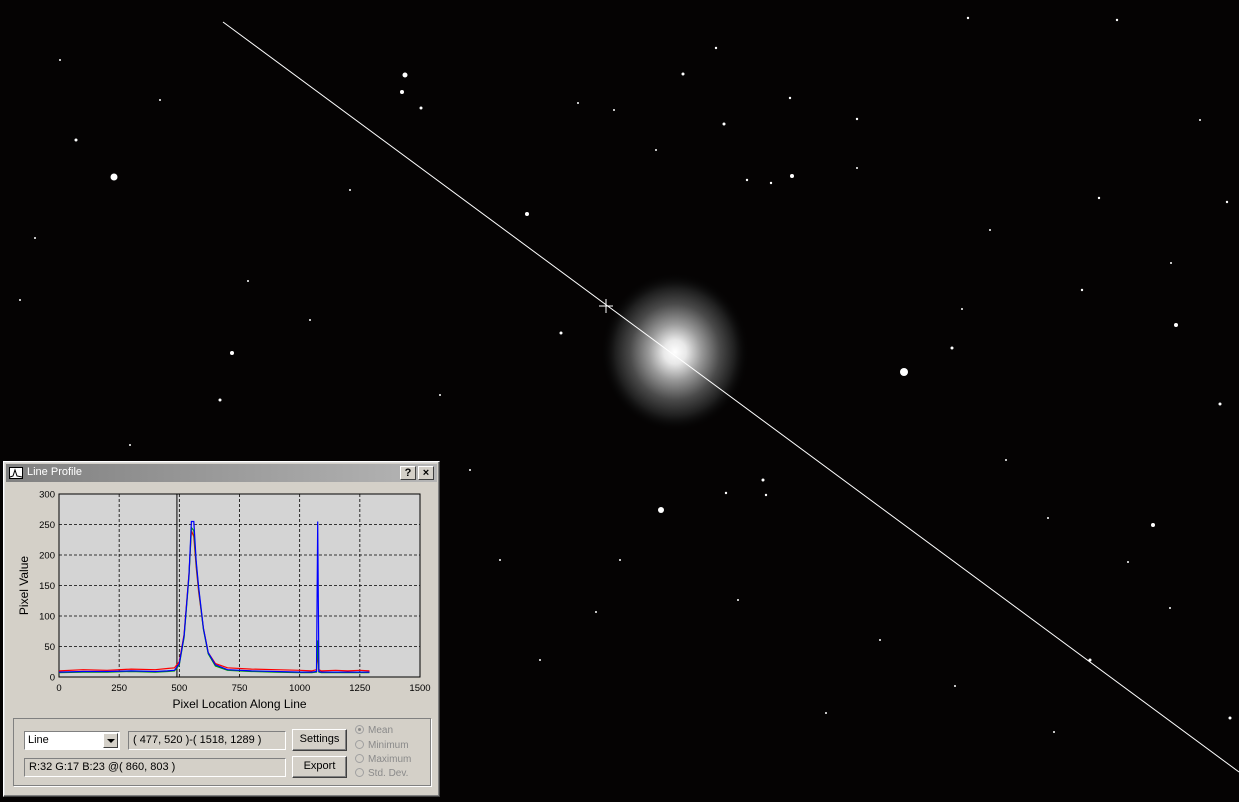 The width and height of the screenshot is (1239, 802). I want to click on y-tick-label: 0, so click(52, 678).